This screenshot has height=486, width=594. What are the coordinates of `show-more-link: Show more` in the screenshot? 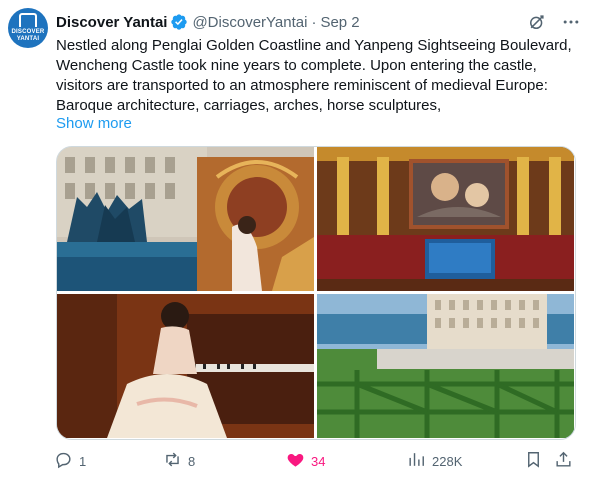 It's located at (94, 123).